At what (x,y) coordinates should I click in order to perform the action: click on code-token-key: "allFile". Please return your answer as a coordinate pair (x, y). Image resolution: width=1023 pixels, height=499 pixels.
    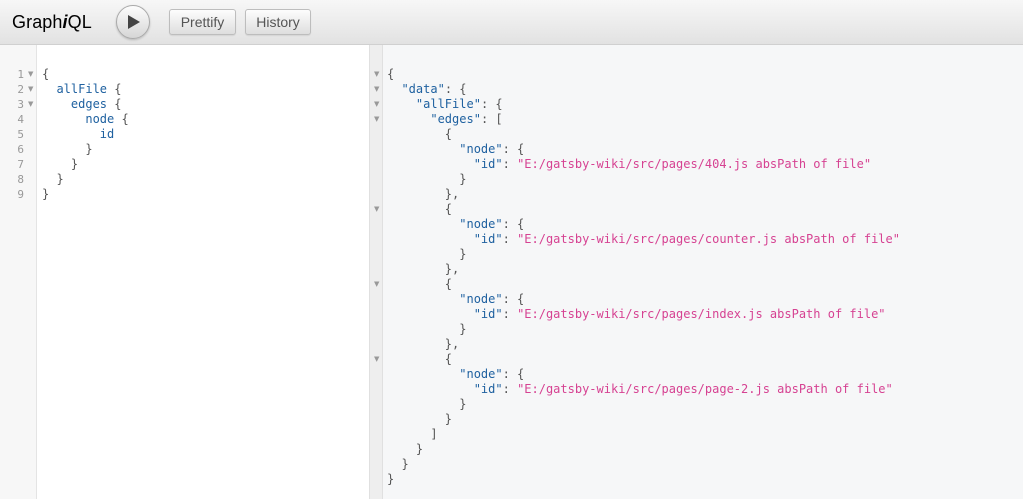
    Looking at the image, I should click on (448, 104).